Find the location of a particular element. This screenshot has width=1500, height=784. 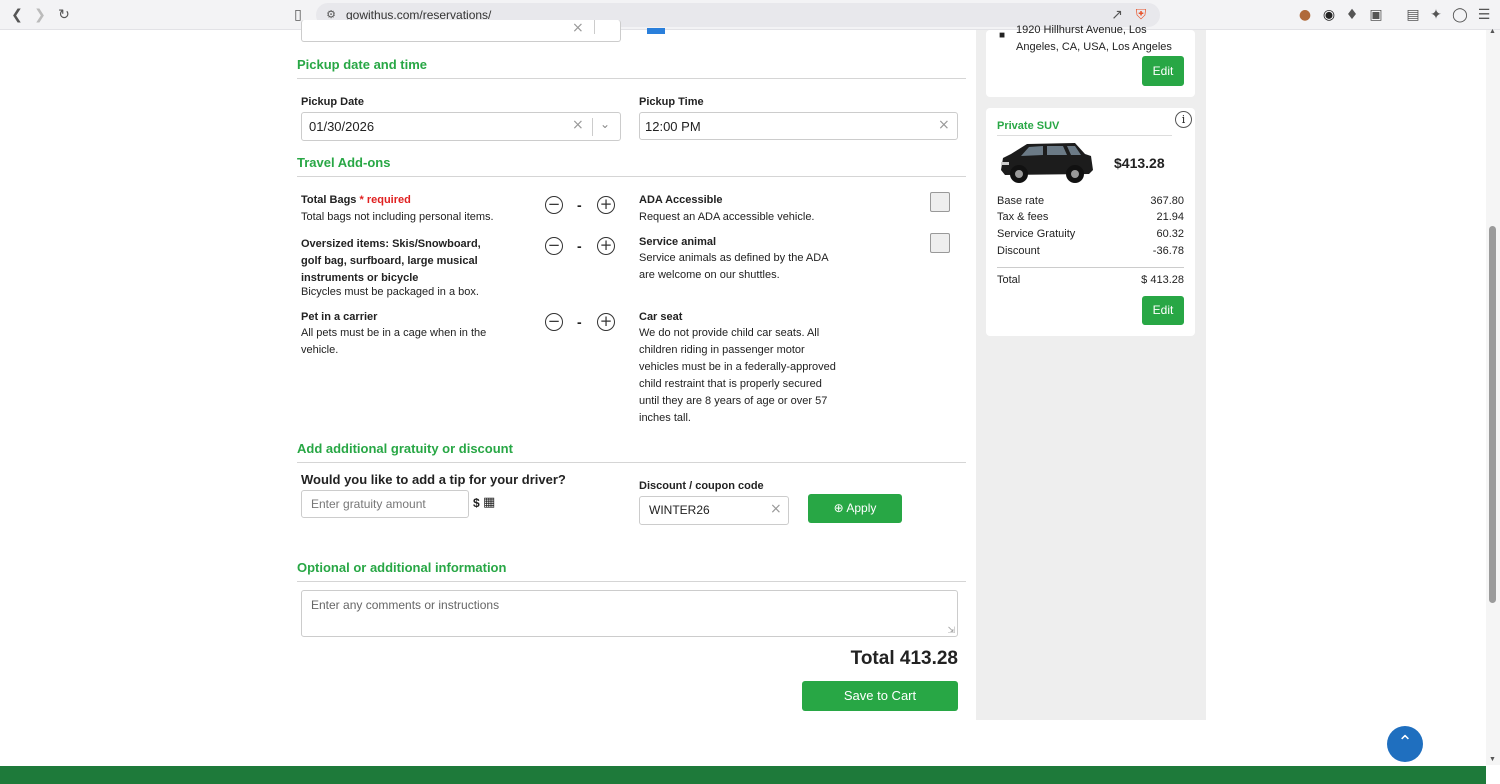

currency-symbol: $ is located at coordinates (476, 503).